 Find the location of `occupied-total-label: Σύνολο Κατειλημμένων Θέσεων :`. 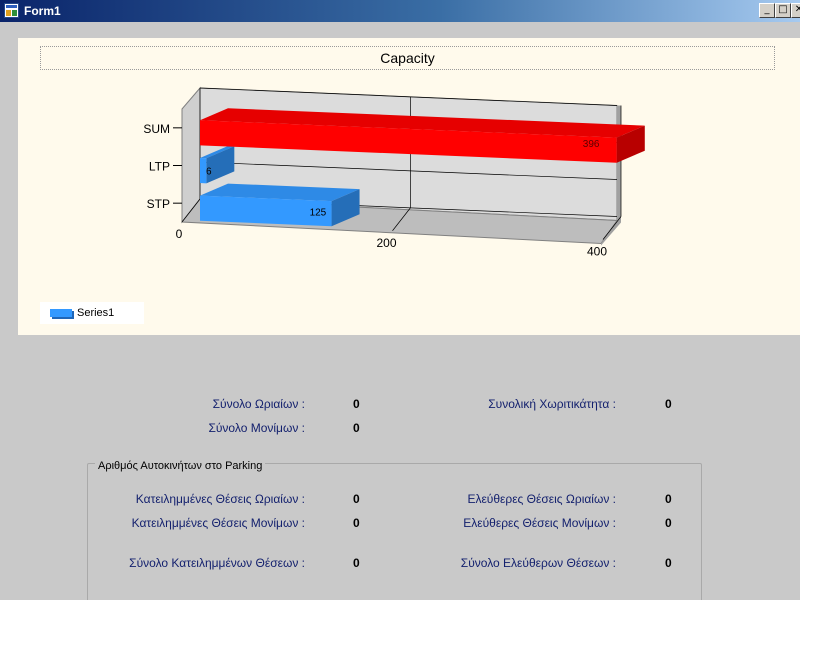

occupied-total-label: Σύνολο Κατειλημμένων Θέσεων : is located at coordinates (217, 563).